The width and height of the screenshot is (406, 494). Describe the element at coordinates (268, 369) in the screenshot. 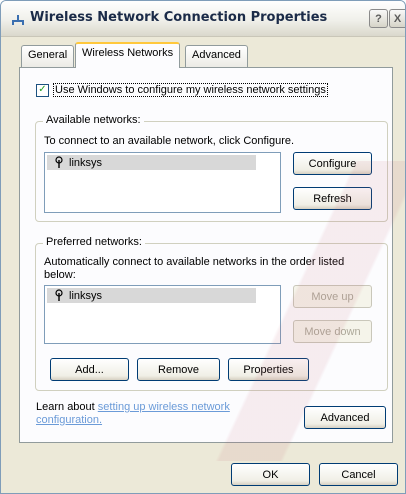

I see `properties-button: Properties` at that location.